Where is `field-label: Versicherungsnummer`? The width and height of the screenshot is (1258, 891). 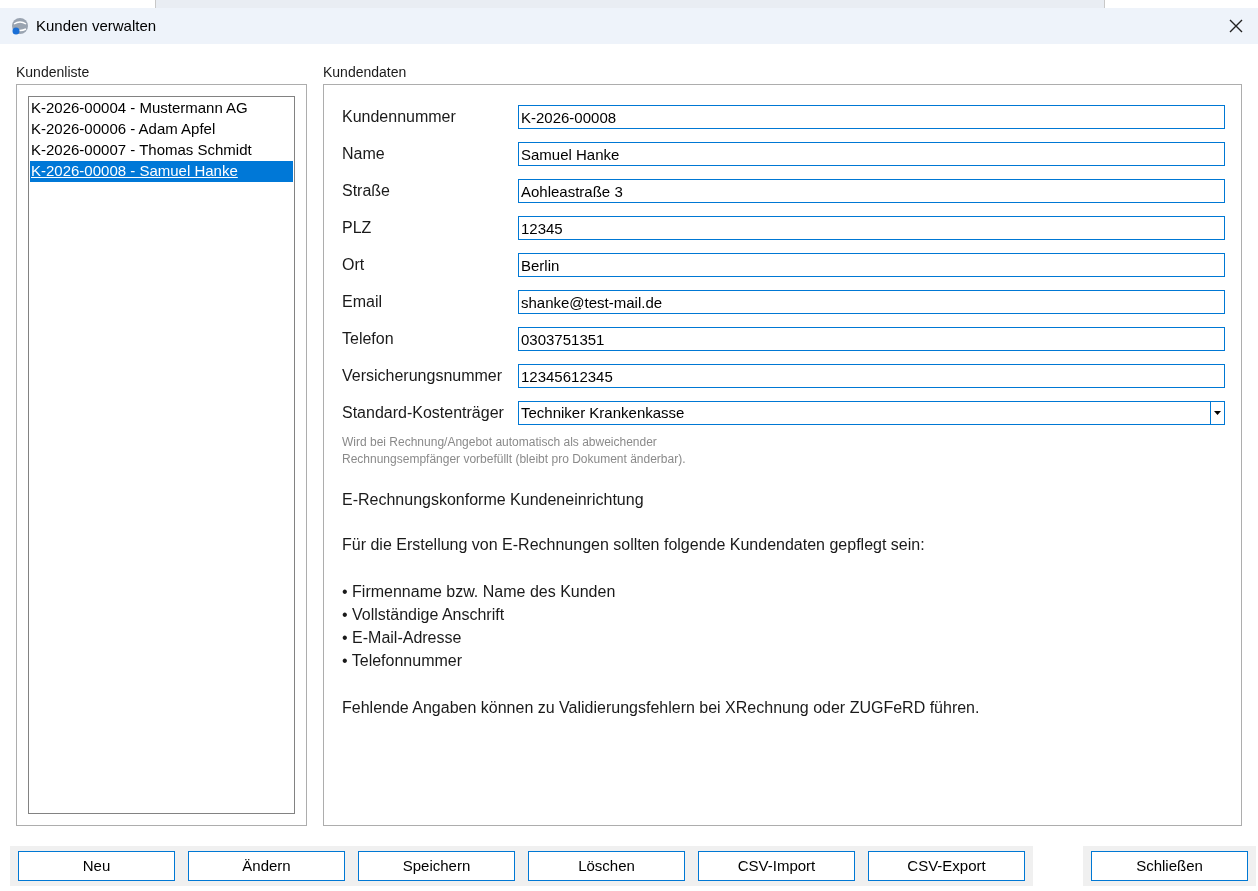 field-label: Versicherungsnummer is located at coordinates (423, 376).